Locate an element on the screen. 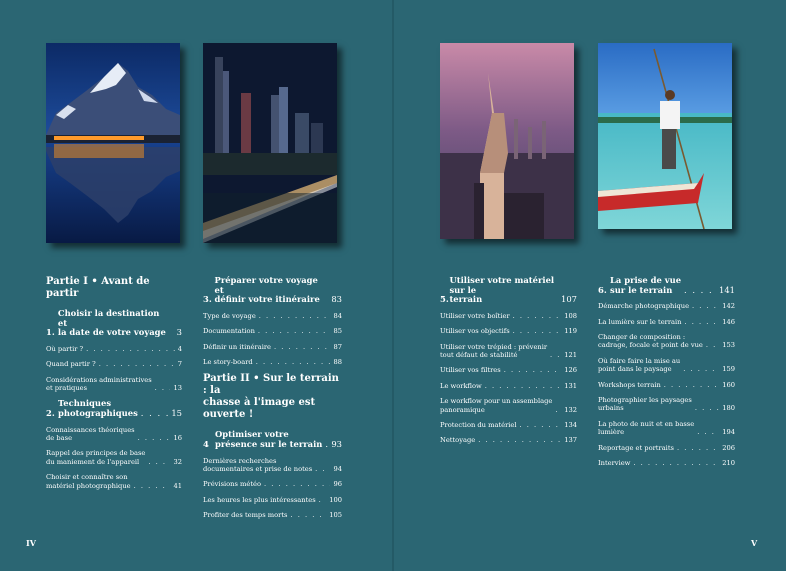  entry-title: Les heures les plus intéressantes is located at coordinates (259, 499).